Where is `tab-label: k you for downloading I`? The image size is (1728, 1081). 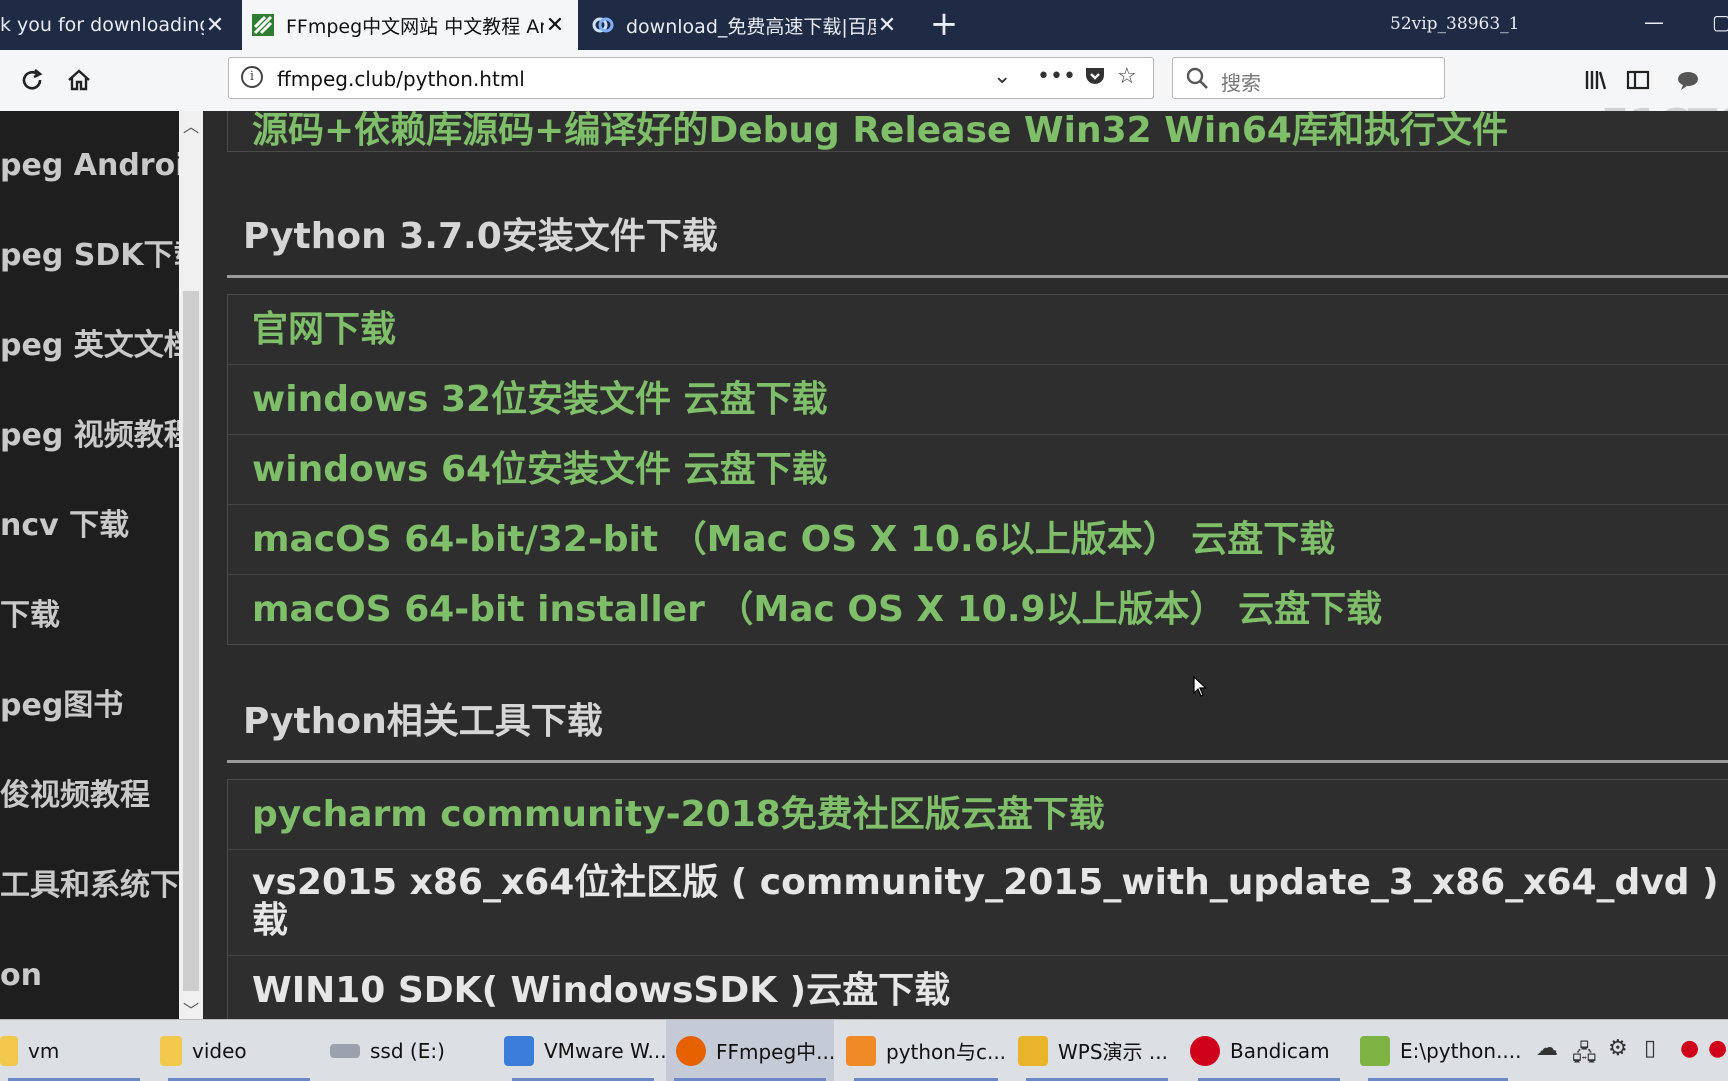 tab-label: k you for downloading I is located at coordinates (102, 25).